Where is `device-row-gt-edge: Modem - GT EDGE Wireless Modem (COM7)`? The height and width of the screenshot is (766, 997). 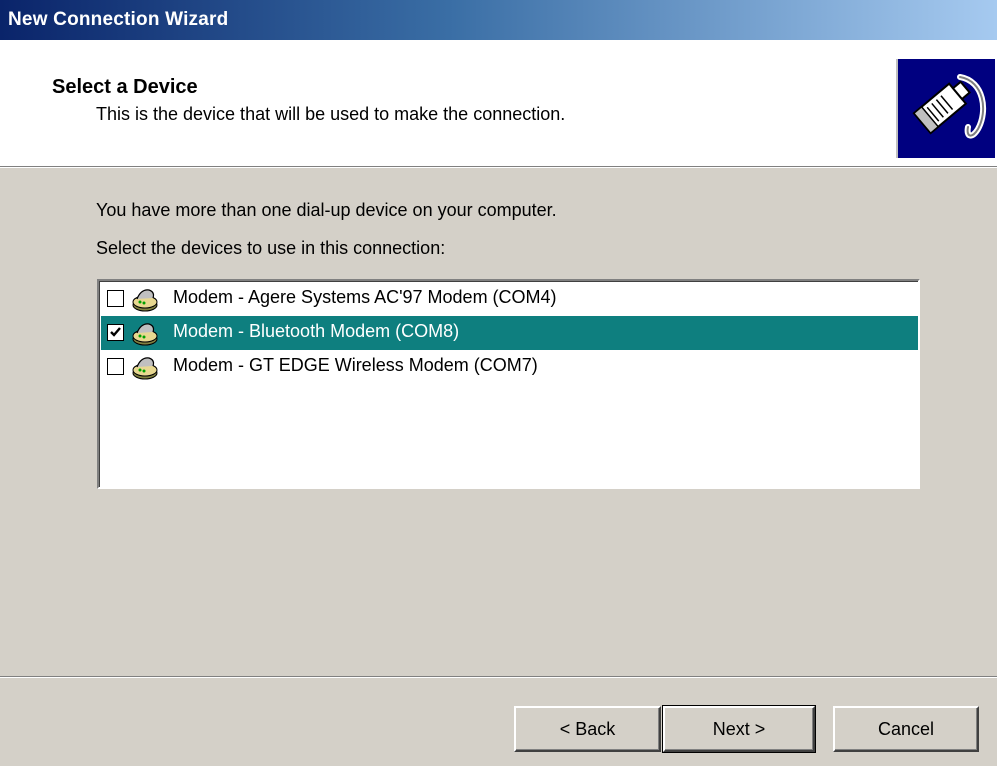
device-row-gt-edge: Modem - GT EDGE Wireless Modem (COM7) is located at coordinates (509, 367).